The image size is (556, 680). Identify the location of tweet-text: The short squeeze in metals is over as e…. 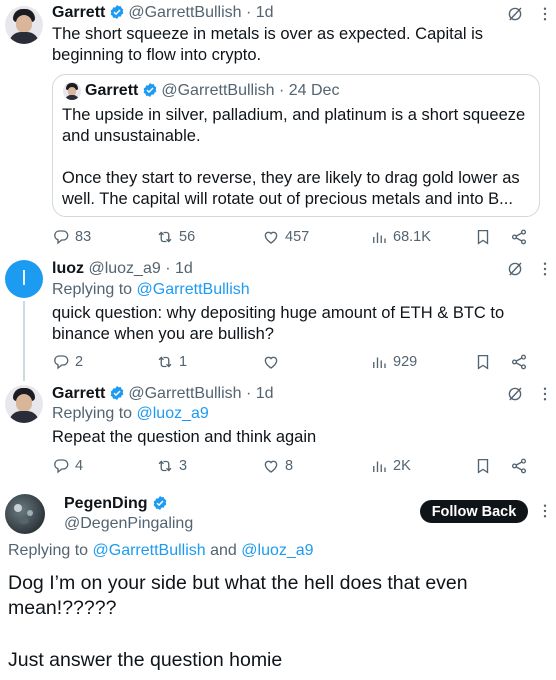
(268, 44).